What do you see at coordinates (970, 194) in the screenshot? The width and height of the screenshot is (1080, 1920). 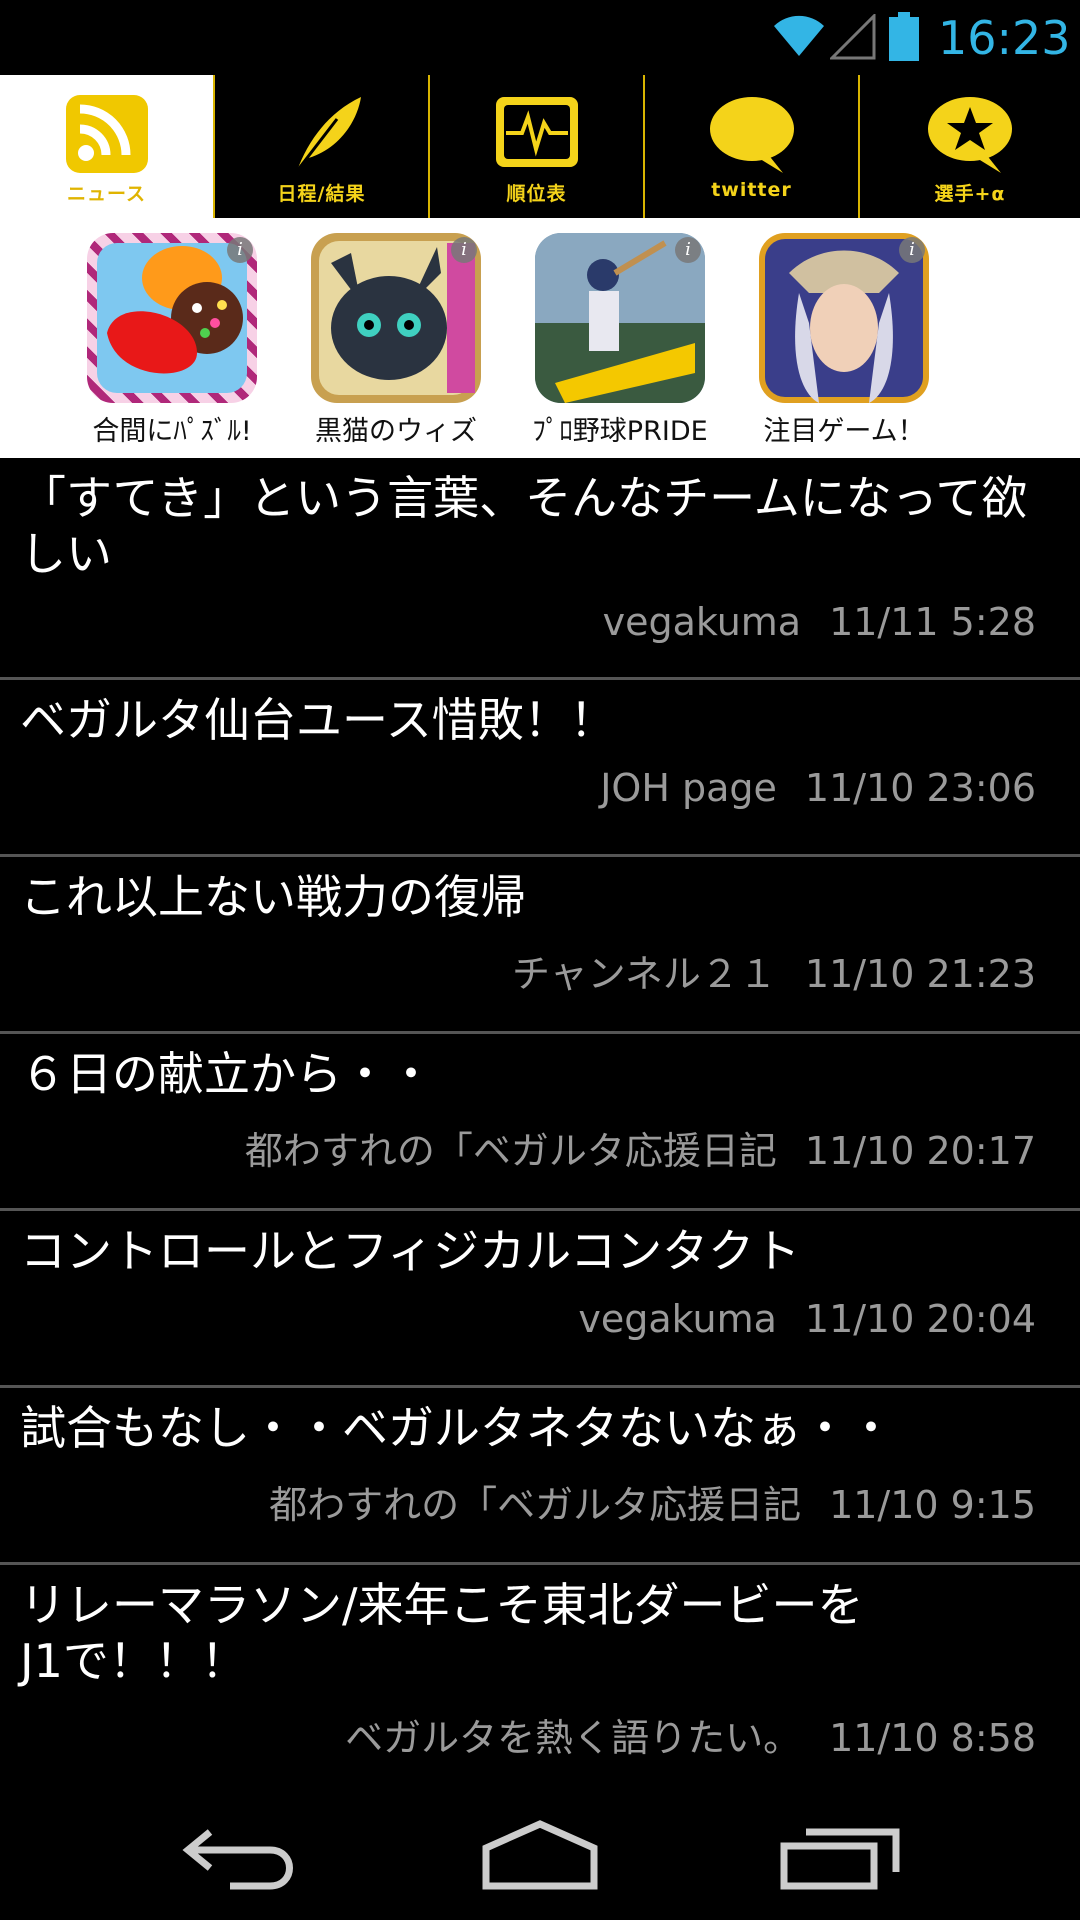 I see `tab-label: 選手+α` at bounding box center [970, 194].